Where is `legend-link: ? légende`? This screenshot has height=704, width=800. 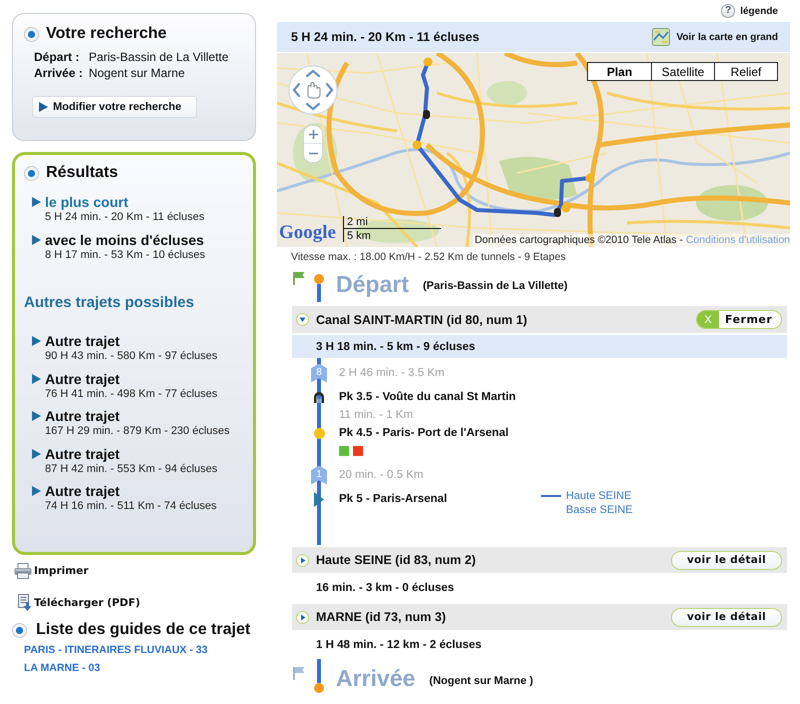
legend-link: ? légende is located at coordinates (749, 11).